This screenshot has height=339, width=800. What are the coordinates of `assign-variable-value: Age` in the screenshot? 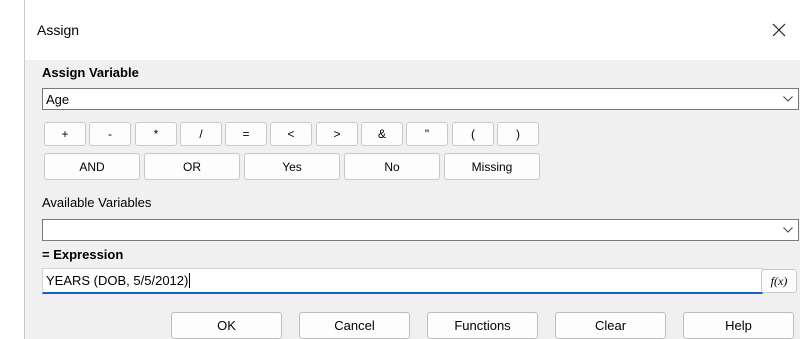 It's located at (58, 99).